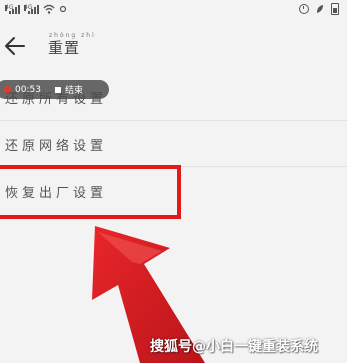  Describe the element at coordinates (173, 145) in the screenshot. I see `list-item-reset-network-settings: 还原网络设置` at that location.